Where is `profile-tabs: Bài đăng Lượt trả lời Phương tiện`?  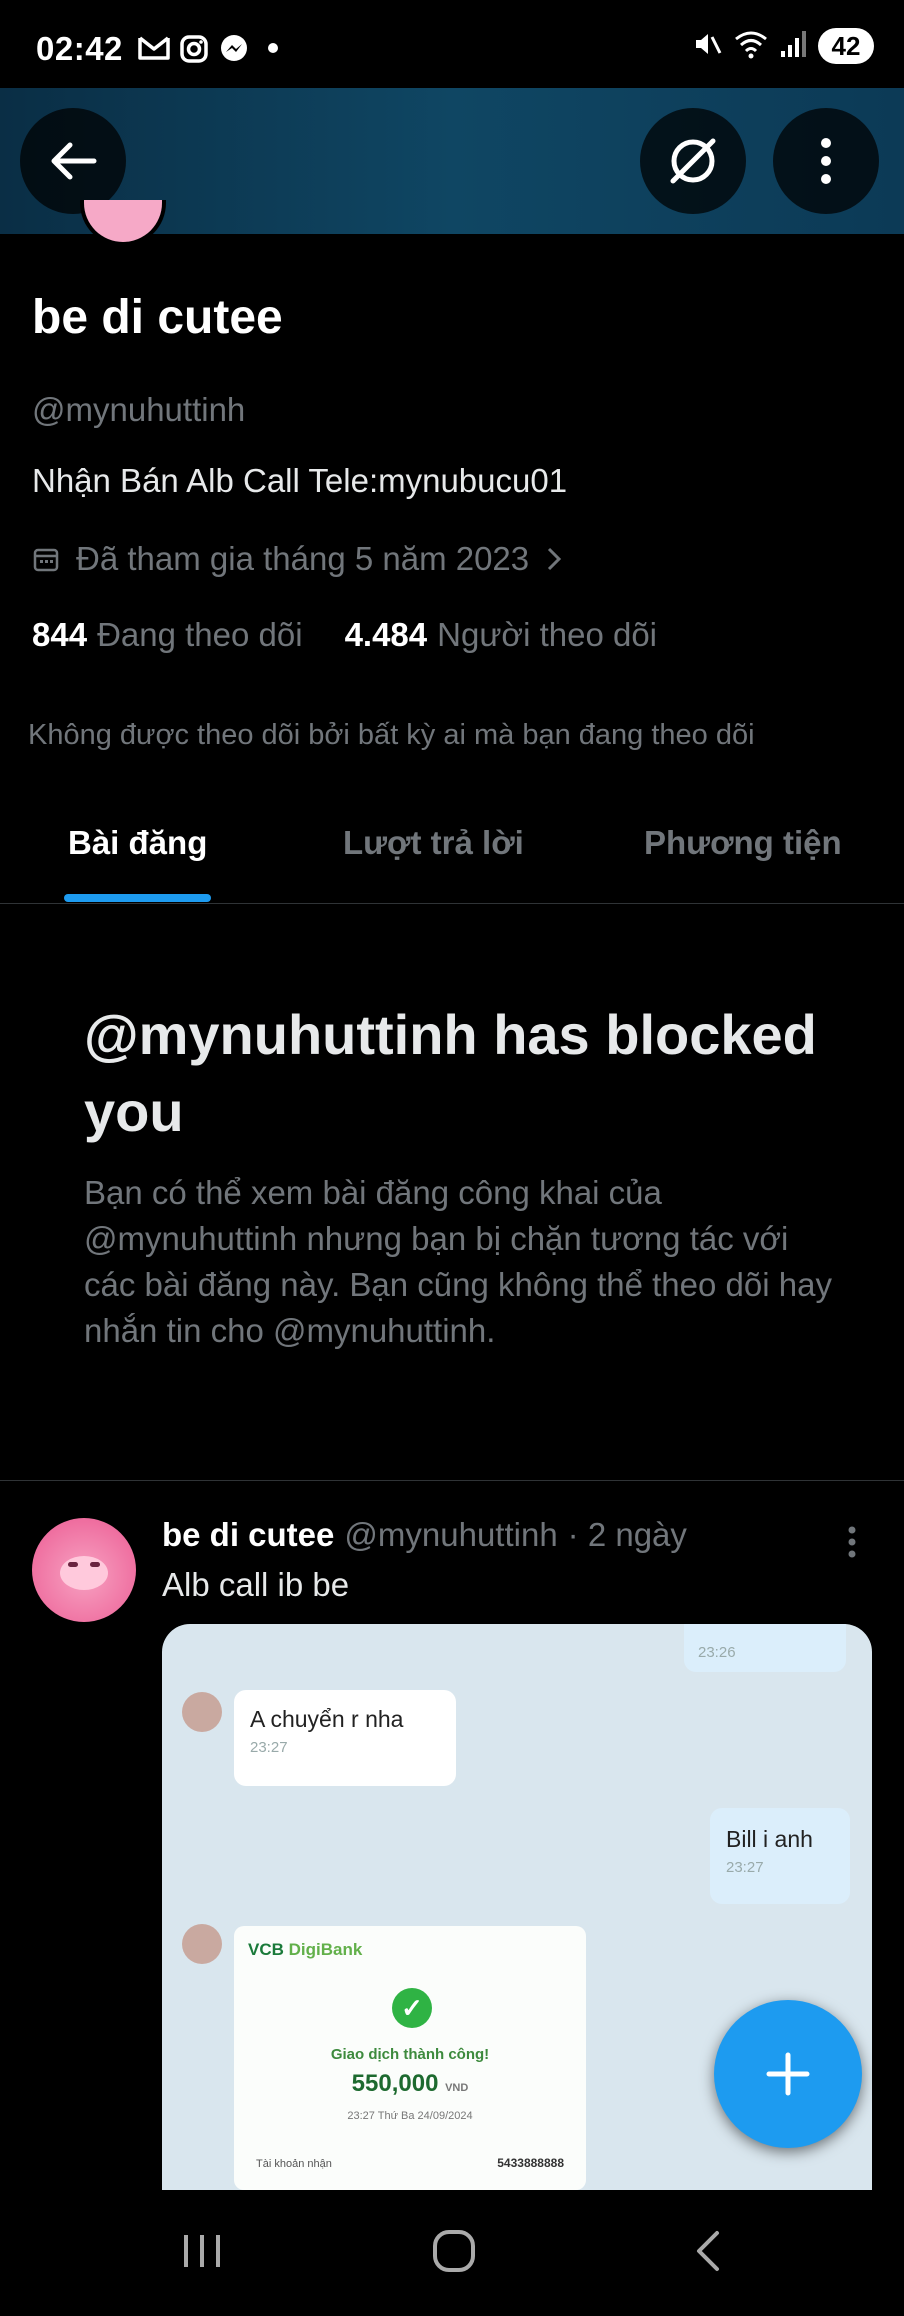 profile-tabs: Bài đăng Lượt trả lời Phương tiện is located at coordinates (452, 852).